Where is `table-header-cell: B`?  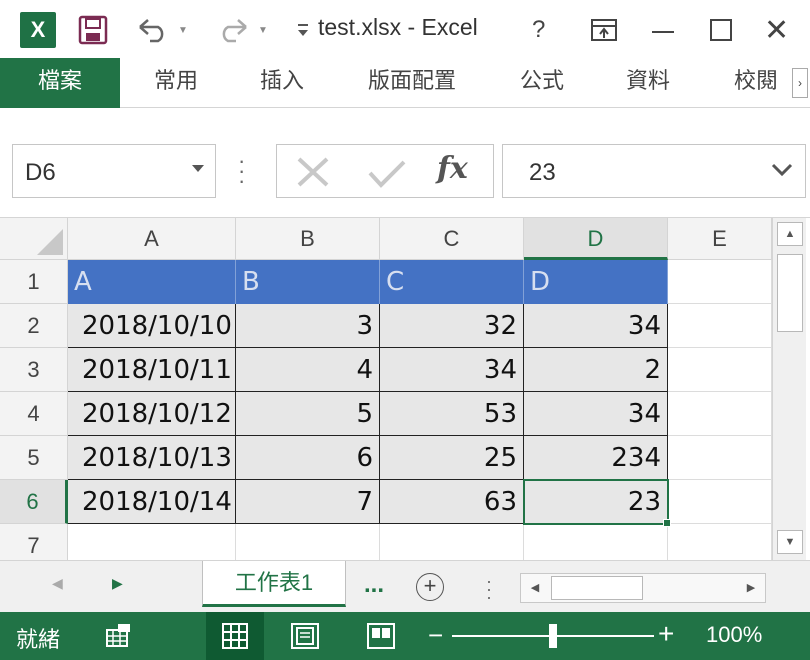 table-header-cell: B is located at coordinates (308, 282).